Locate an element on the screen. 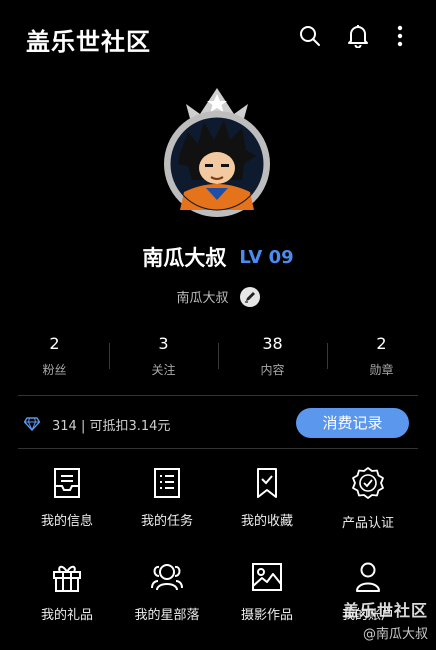 This screenshot has height=650, width=436. top-bar: 盖乐世社区 is located at coordinates (218, 38).